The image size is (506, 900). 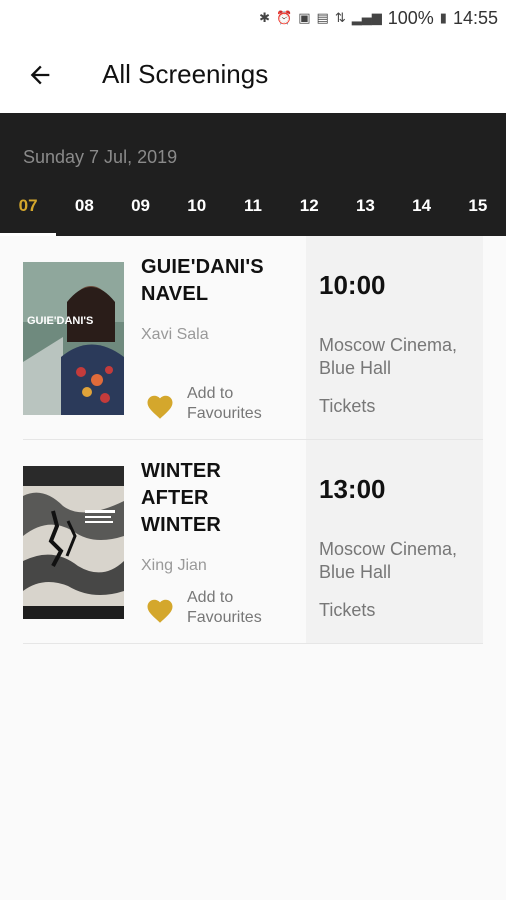 What do you see at coordinates (365, 214) in the screenshot?
I see `day-tab-13: 13` at bounding box center [365, 214].